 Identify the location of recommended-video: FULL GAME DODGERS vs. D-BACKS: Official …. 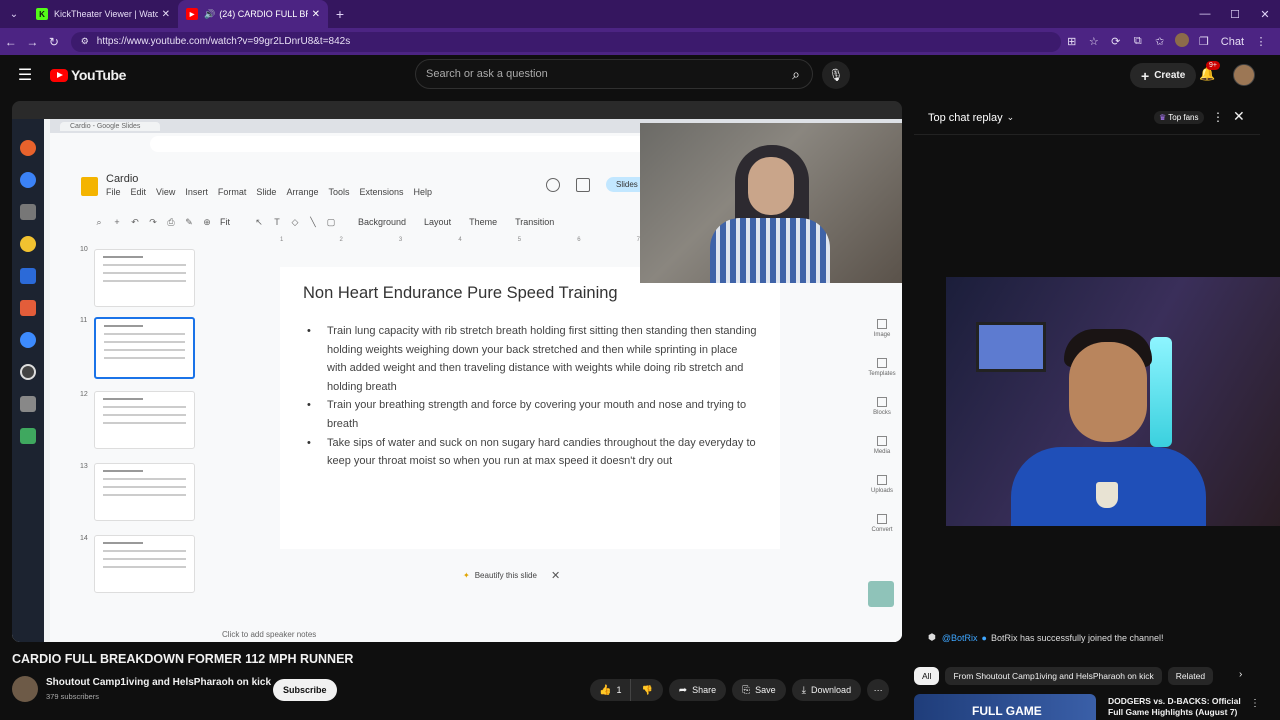
(1087, 707).